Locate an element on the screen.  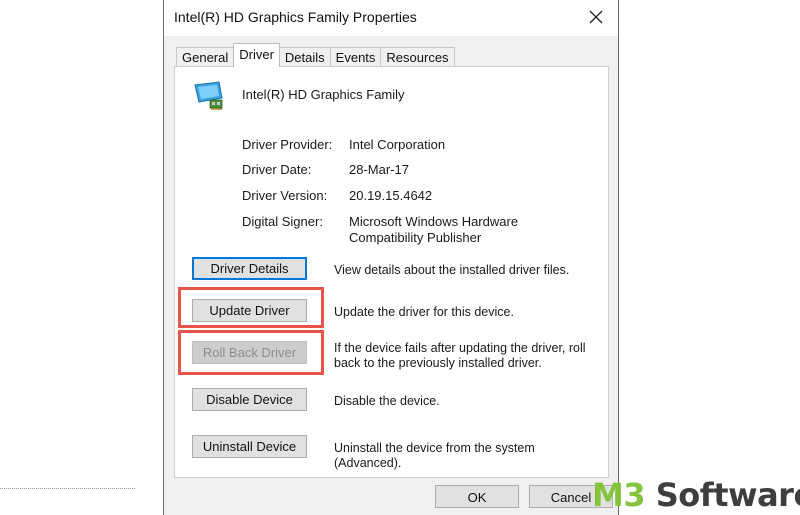
title-bar: Intel(R) HD Graphics Family Properties is located at coordinates (391, 18).